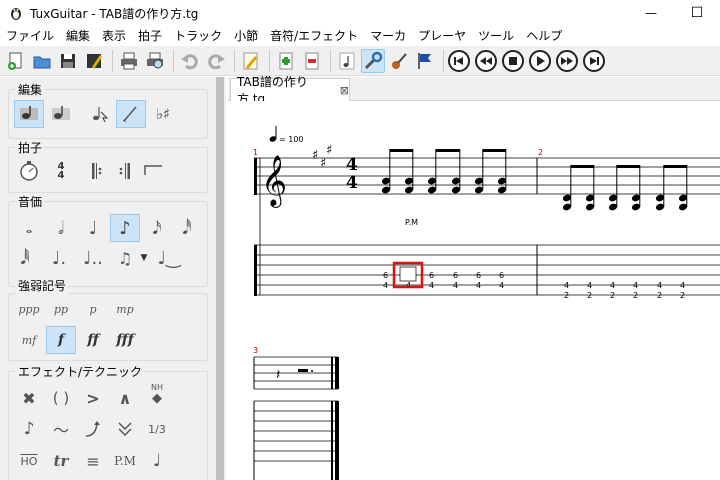 The image size is (720, 480). What do you see at coordinates (540, 60) in the screenshot?
I see `play-button` at bounding box center [540, 60].